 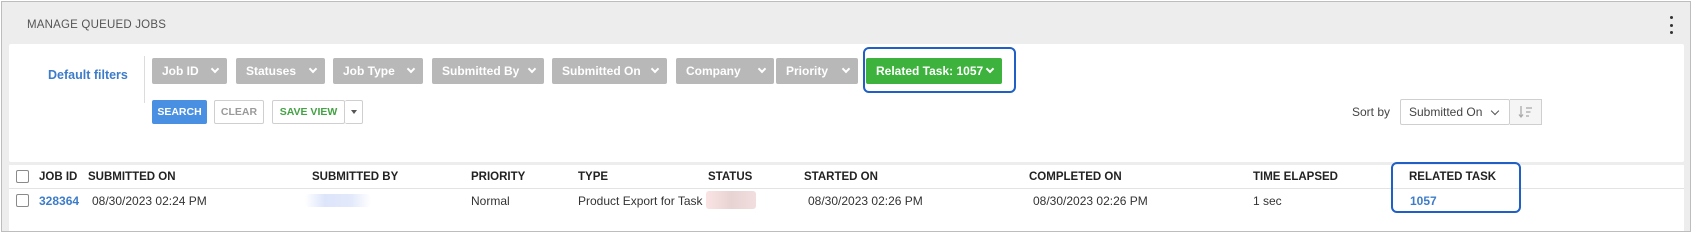 What do you see at coordinates (179, 112) in the screenshot?
I see `search-button: SEARCH` at bounding box center [179, 112].